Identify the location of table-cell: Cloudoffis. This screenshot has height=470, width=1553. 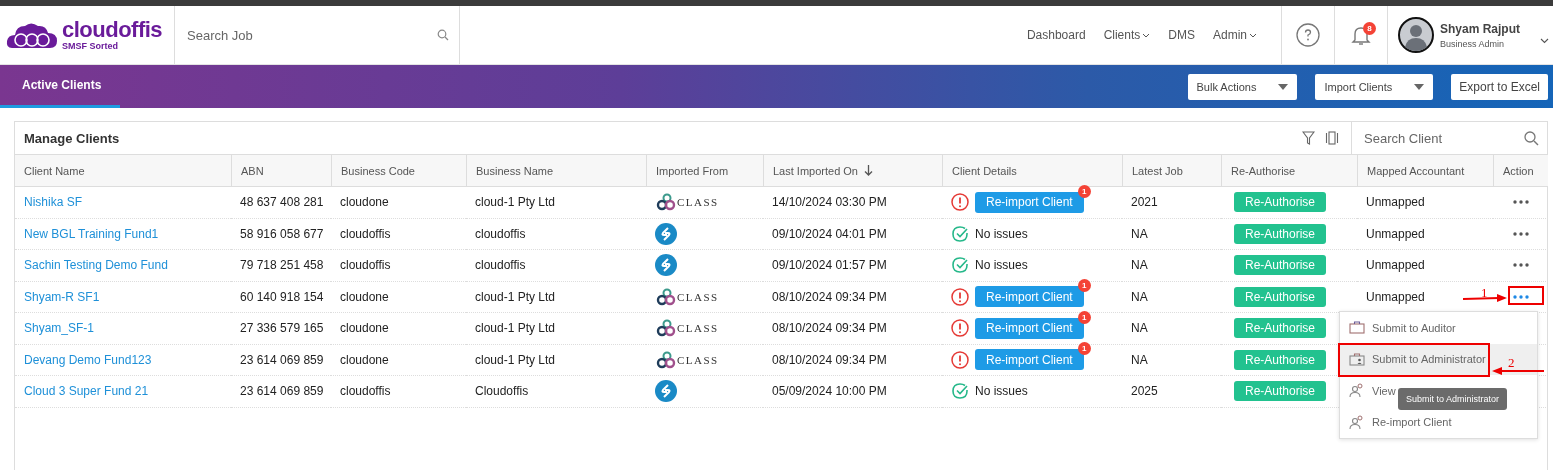
(502, 391).